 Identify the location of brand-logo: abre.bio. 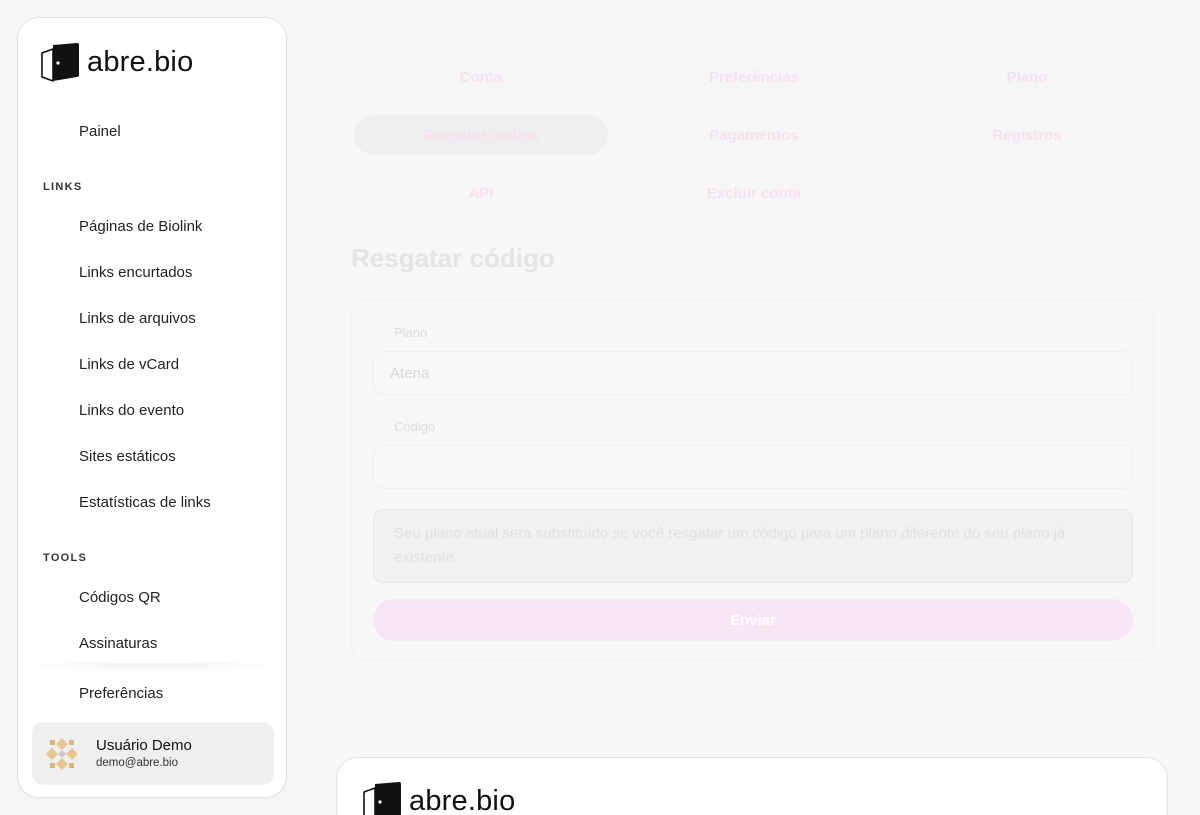
(116, 62).